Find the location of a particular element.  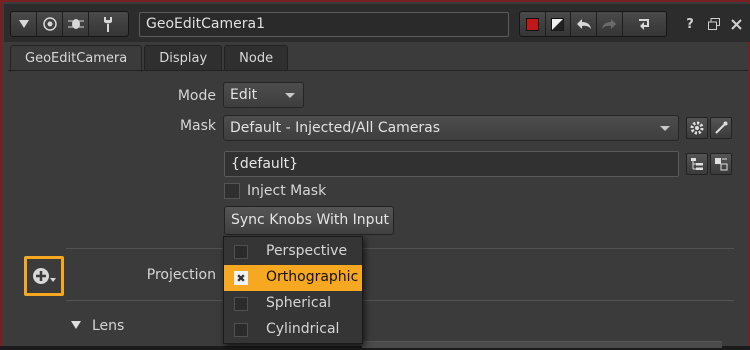

menu-item-label: Cylindrical is located at coordinates (303, 329).